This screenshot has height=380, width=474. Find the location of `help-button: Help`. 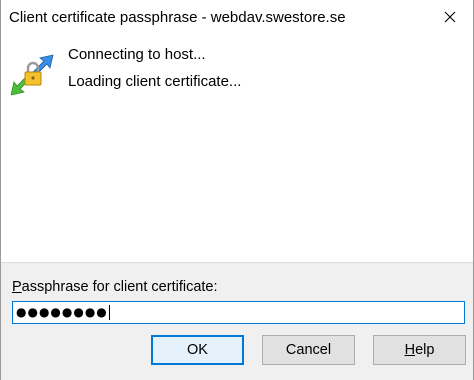

help-button: Help is located at coordinates (419, 350).